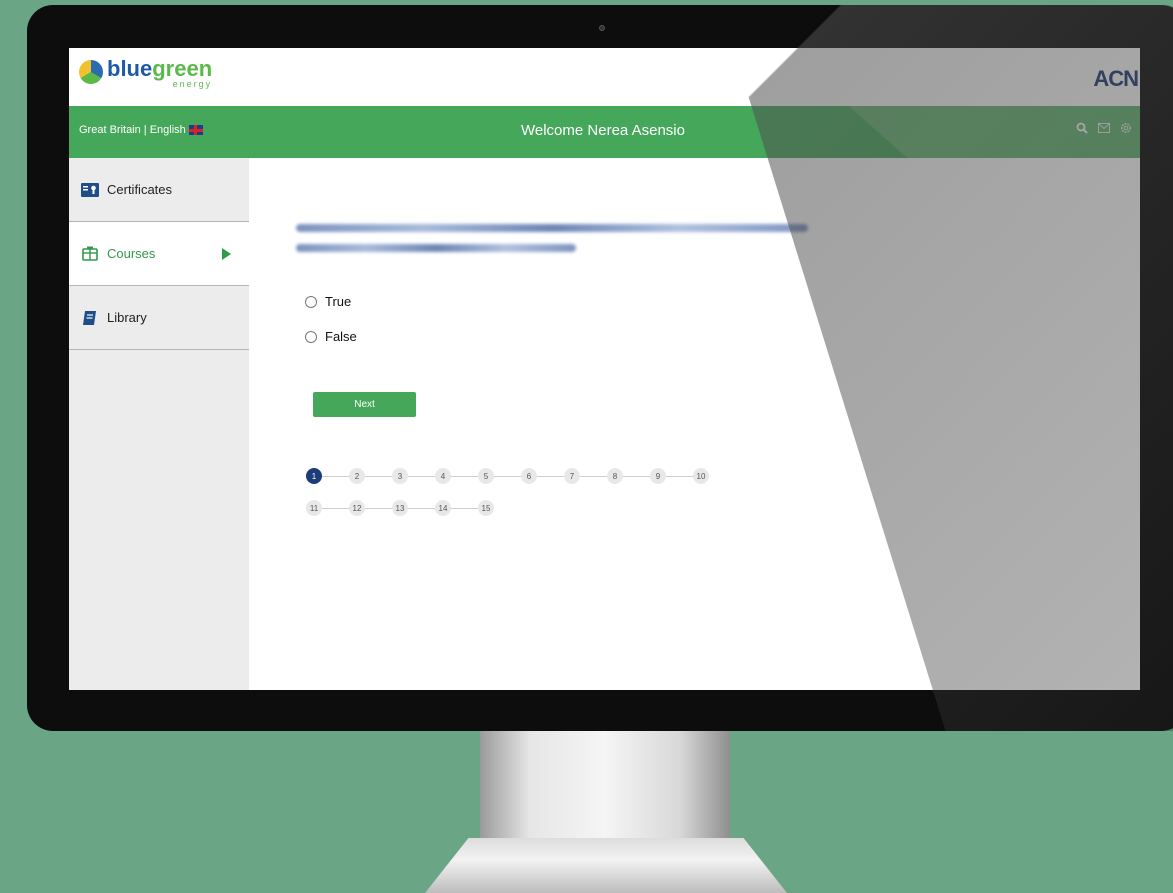 The height and width of the screenshot is (893, 1173). I want to click on sidebar-item-certificates: Certificates, so click(159, 190).